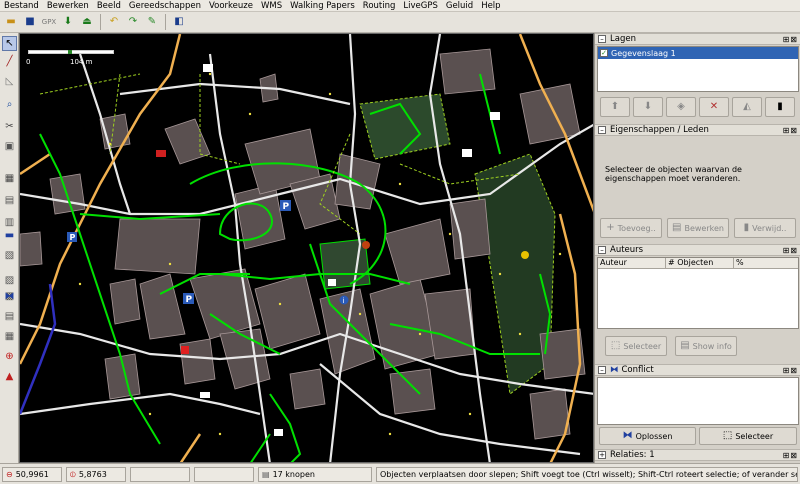 This screenshot has width=800, height=484. I want to click on layers-icon: ▬, so click(9, 235).